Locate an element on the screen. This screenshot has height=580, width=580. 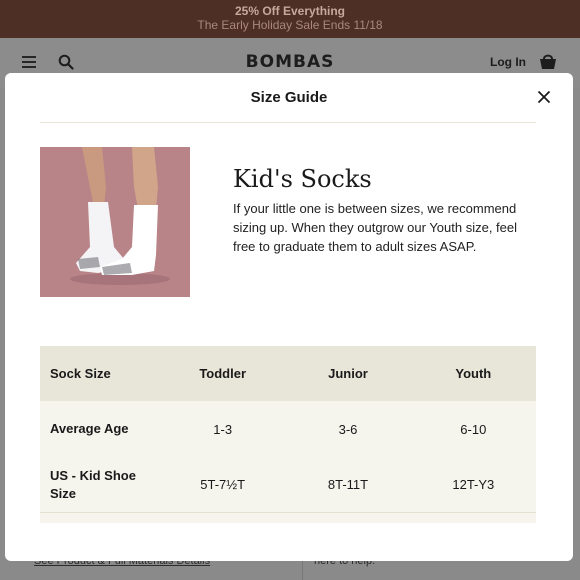
table-header-cell: Toddler is located at coordinates (223, 373).